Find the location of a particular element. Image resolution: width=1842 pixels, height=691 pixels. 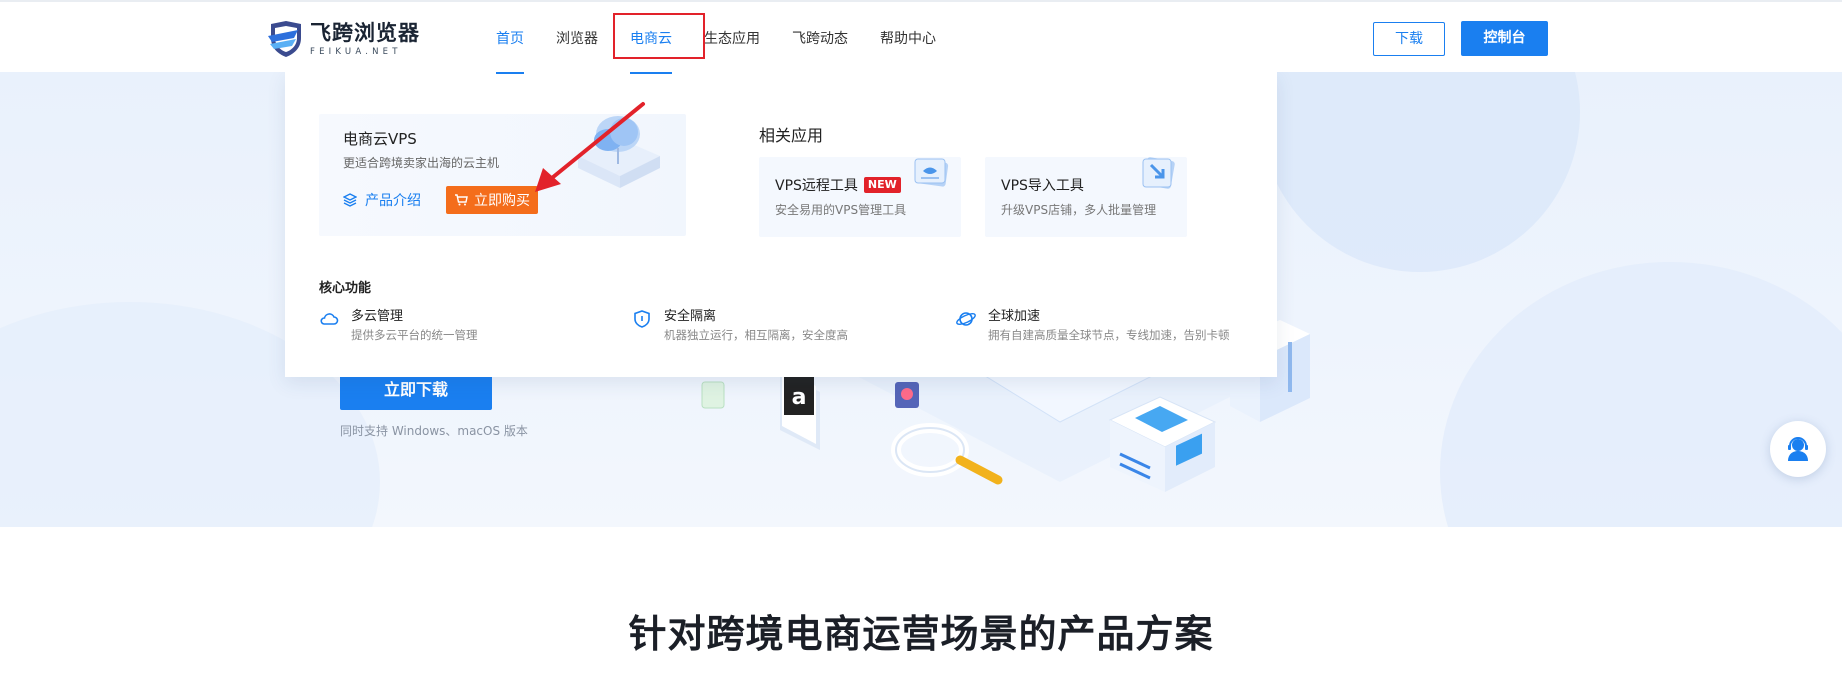

headset-agent-icon is located at coordinates (1798, 449).